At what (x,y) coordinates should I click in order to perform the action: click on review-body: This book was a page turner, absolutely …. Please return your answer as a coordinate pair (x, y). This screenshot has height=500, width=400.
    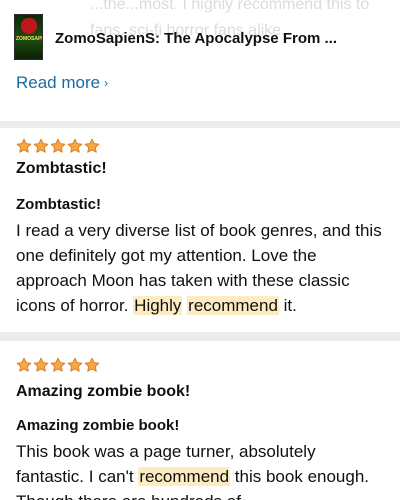
    Looking at the image, I should click on (202, 469).